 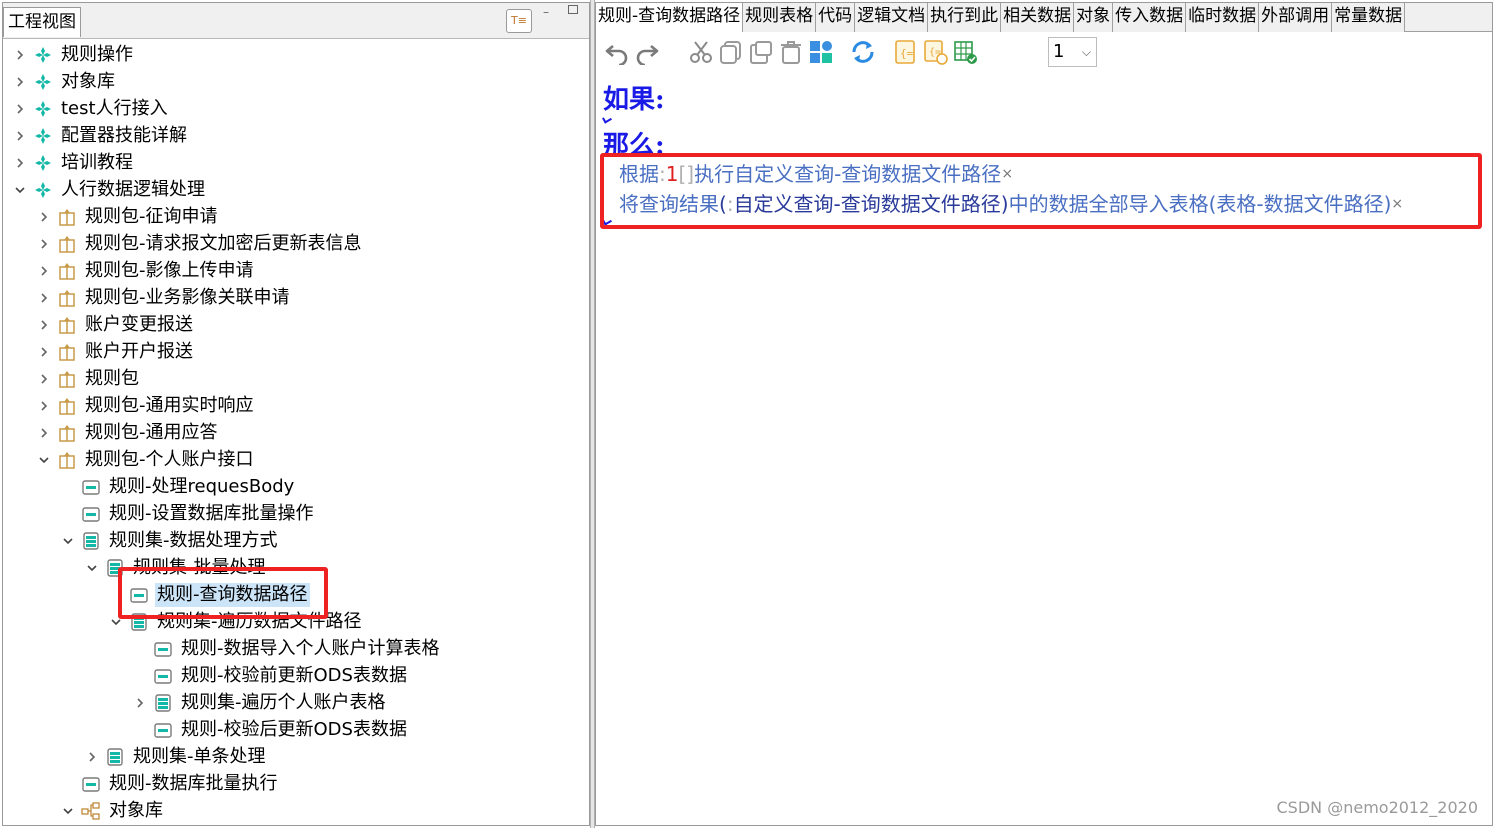 I want to click on tree-item-label: 账户开户报送, so click(x=139, y=351).